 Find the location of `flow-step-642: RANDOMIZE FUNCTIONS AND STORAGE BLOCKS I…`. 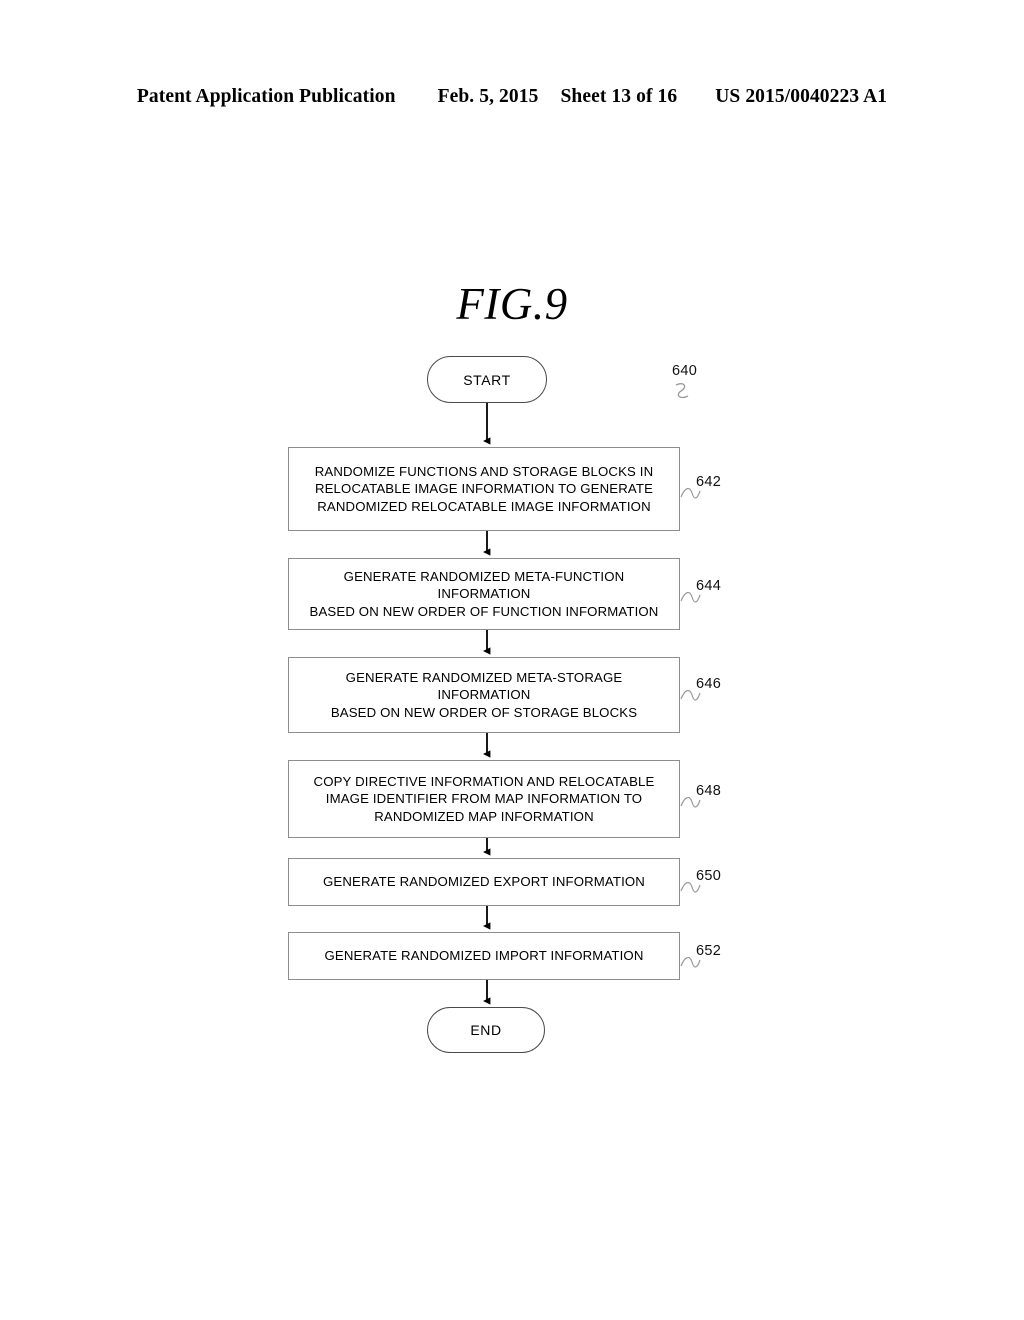

flow-step-642: RANDOMIZE FUNCTIONS AND STORAGE BLOCKS I… is located at coordinates (484, 489).